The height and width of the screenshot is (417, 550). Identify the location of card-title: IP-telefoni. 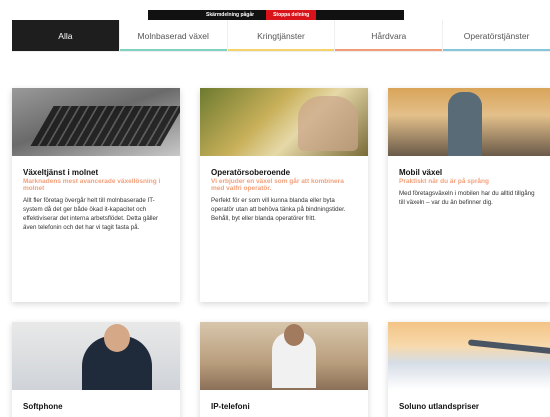
(230, 406).